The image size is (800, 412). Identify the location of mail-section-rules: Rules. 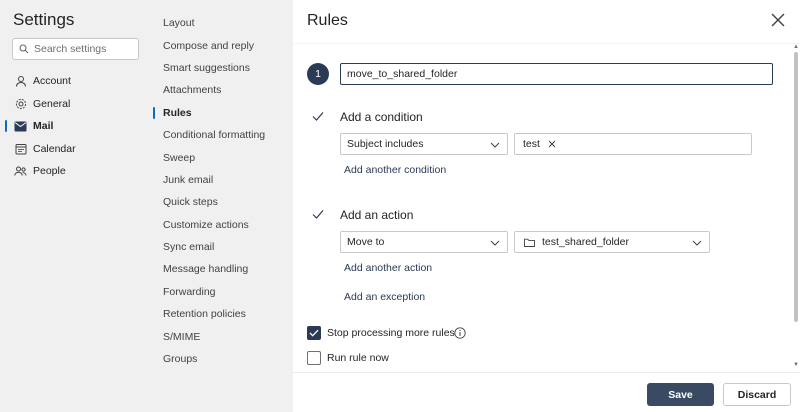
(222, 113).